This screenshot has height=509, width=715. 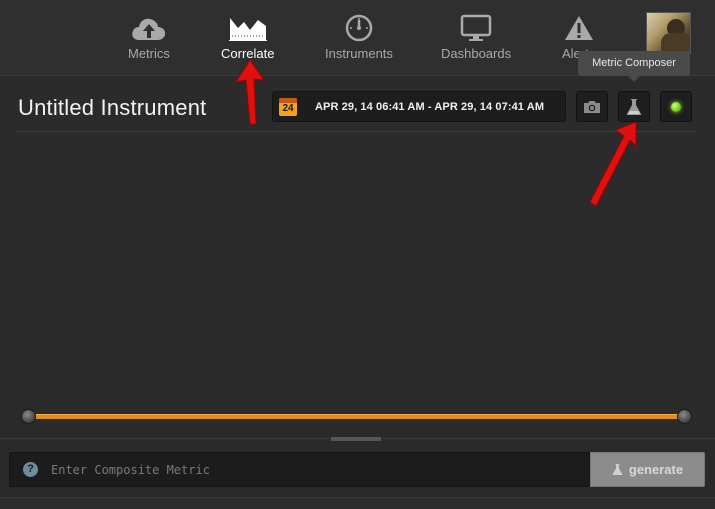 I want to click on calendar-day: 24, so click(x=288, y=108).